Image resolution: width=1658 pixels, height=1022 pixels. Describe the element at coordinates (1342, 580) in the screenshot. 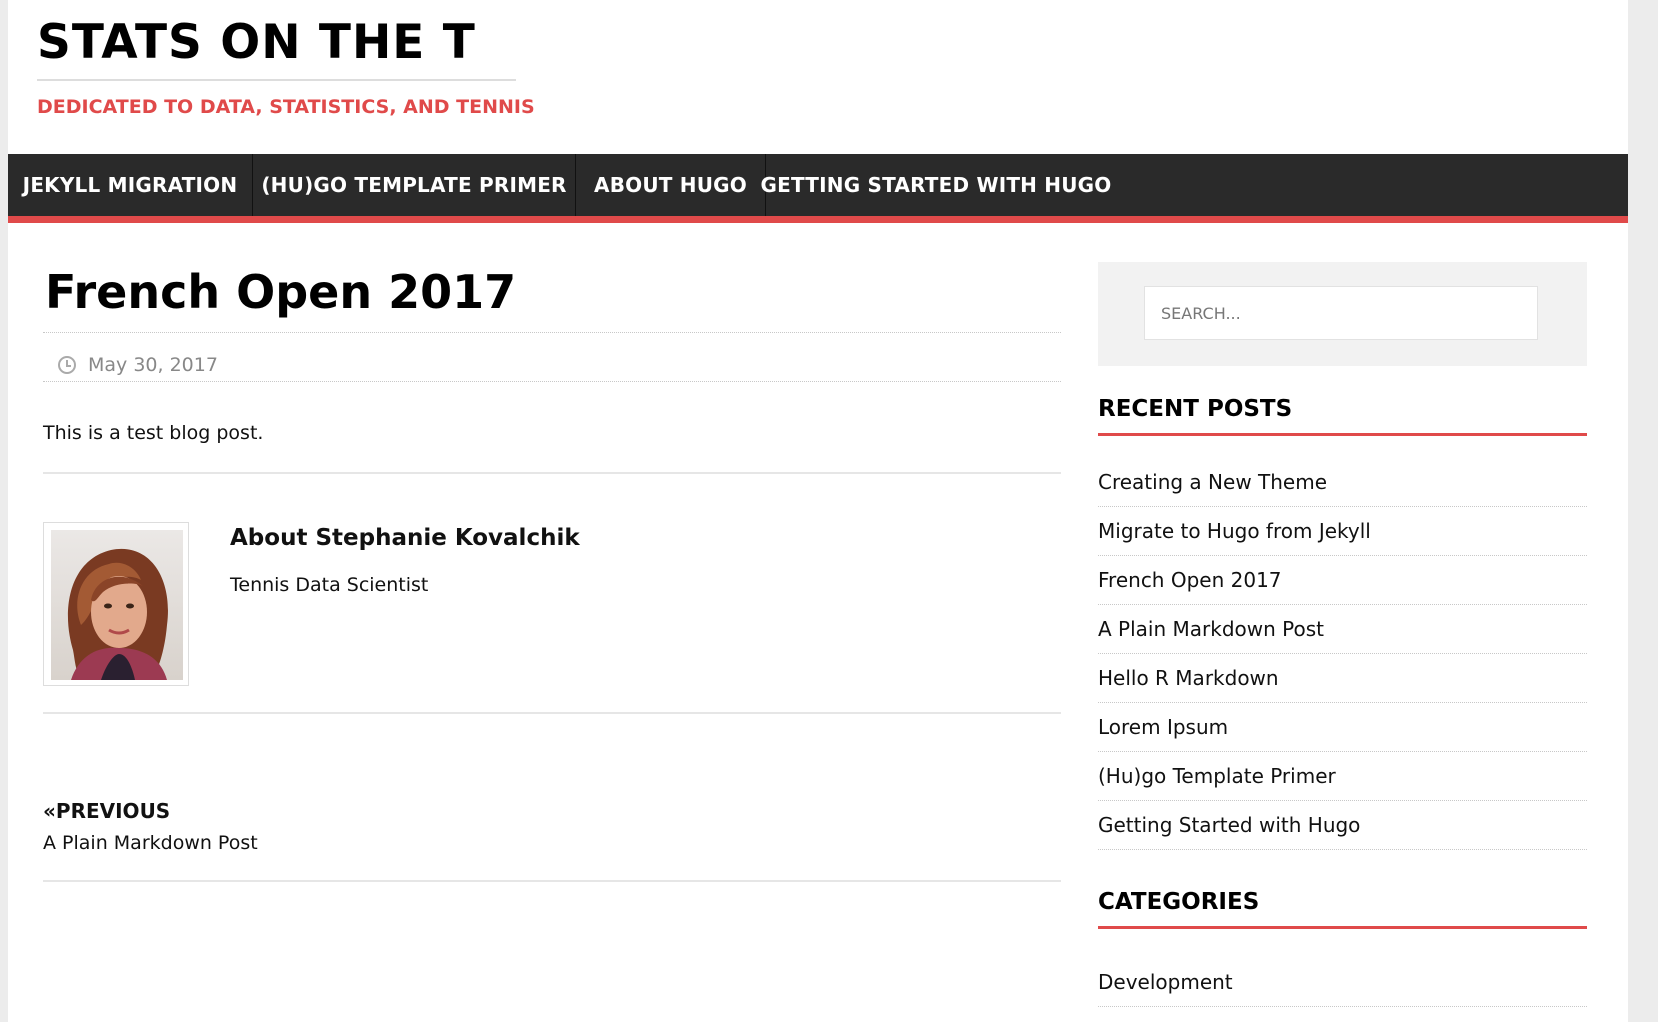

I see `recent-post-item: French Open 2017` at that location.